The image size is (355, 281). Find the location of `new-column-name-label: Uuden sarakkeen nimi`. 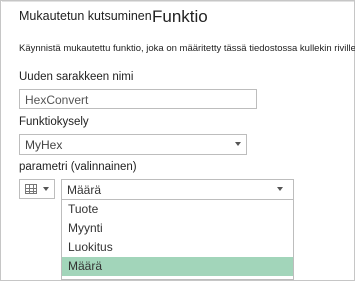

new-column-name-label: Uuden sarakkeen nimi is located at coordinates (76, 77).